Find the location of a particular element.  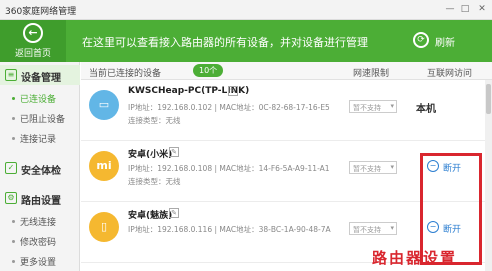

shield-icon: ✓ is located at coordinates (11, 168).